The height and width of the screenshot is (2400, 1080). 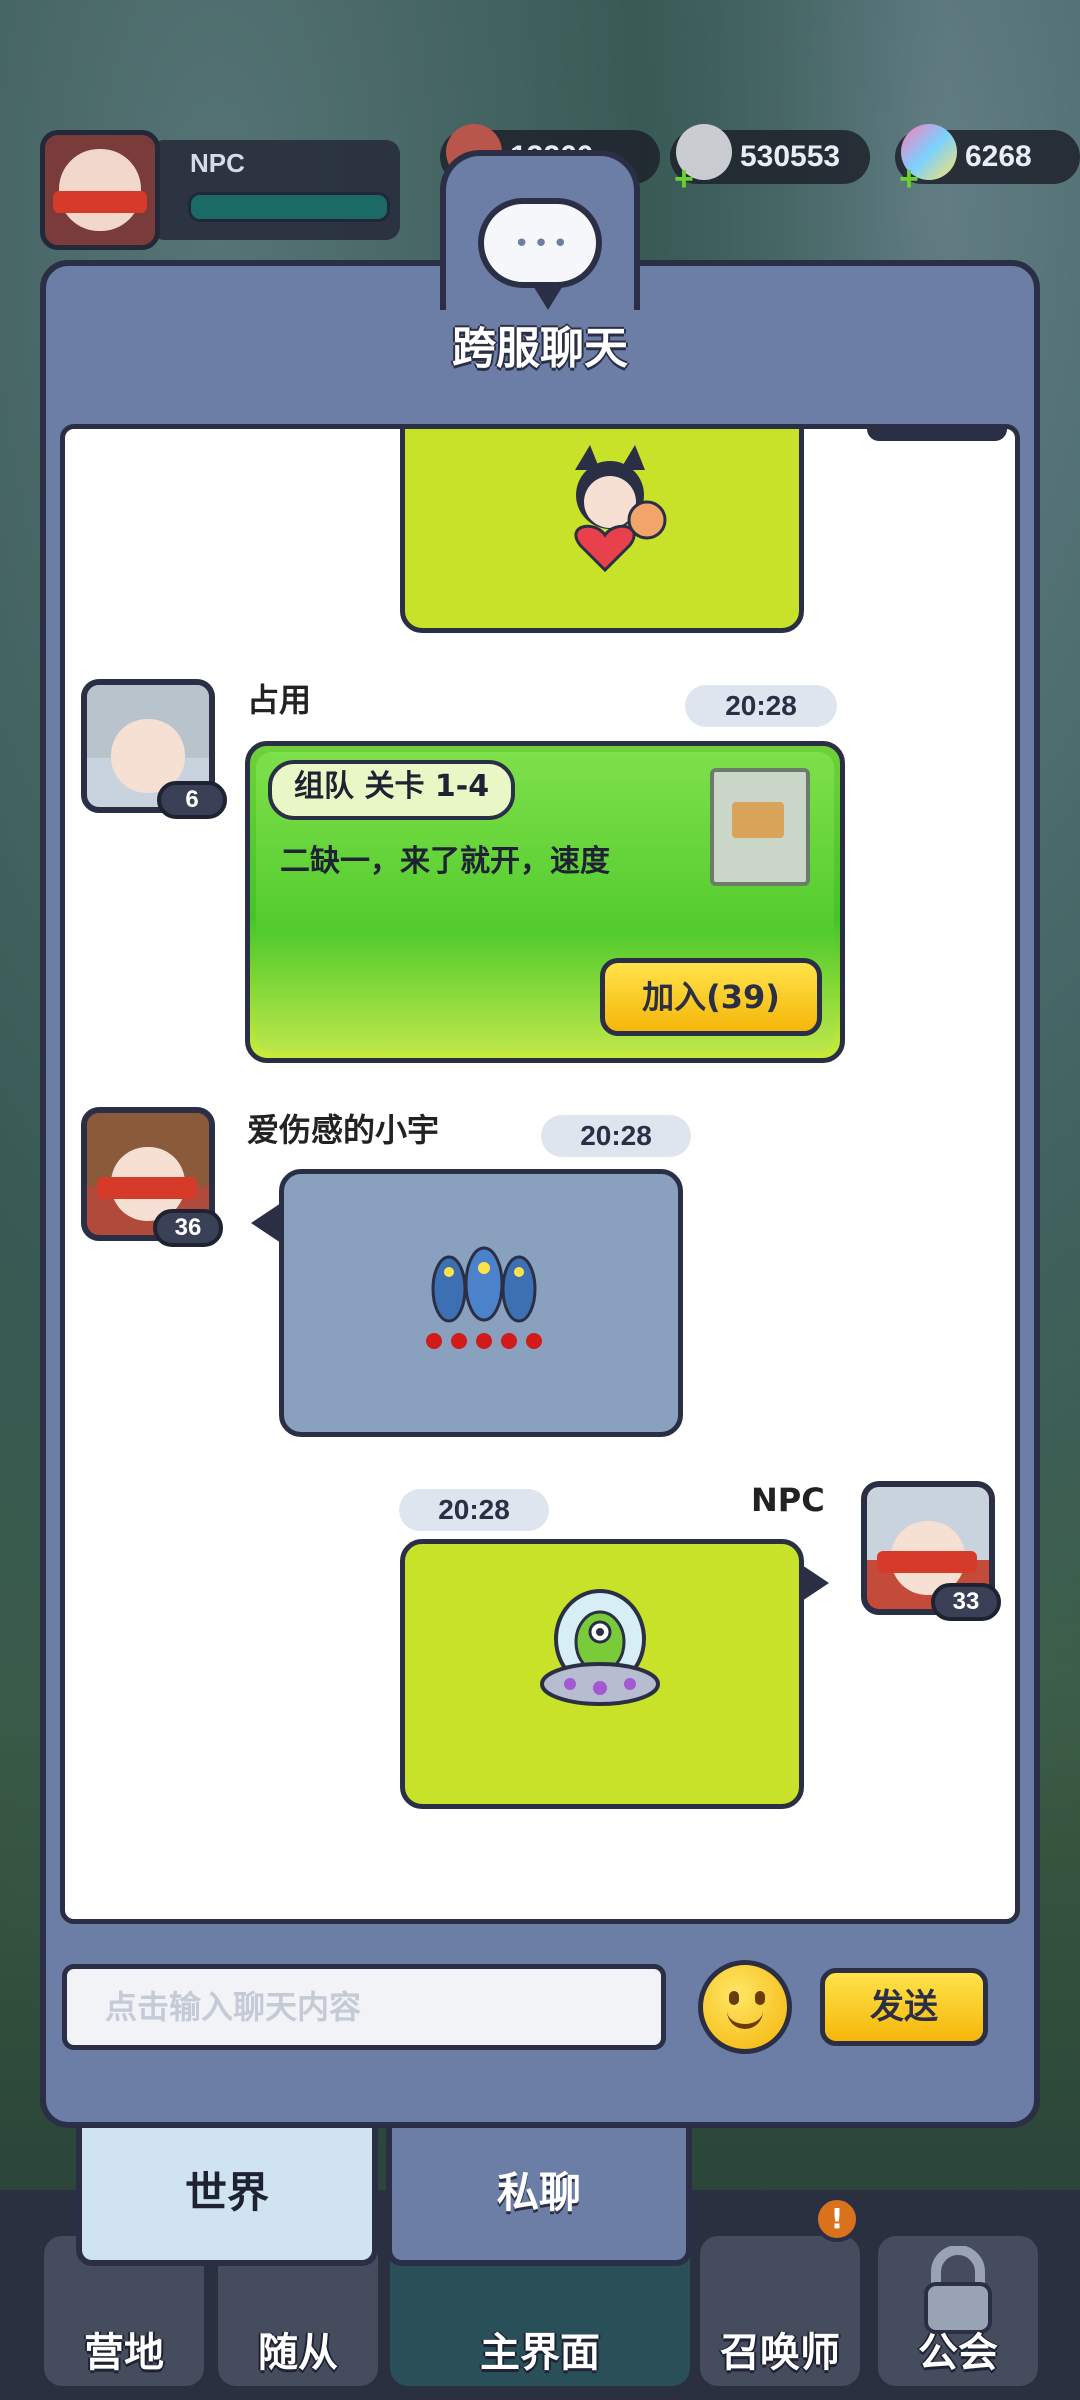 I want to click on nav-camp-label: 营地, so click(x=124, y=2353).